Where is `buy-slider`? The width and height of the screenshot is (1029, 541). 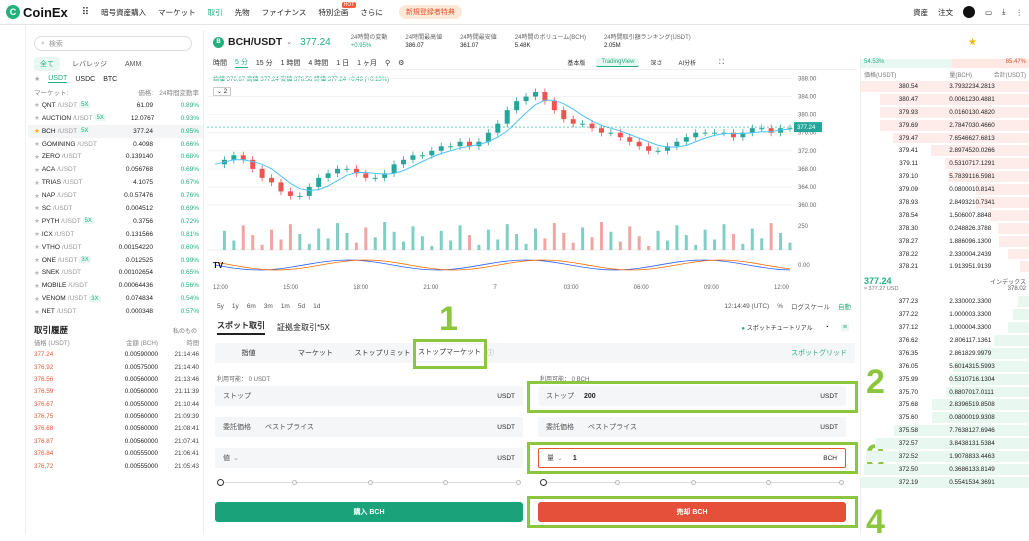
buy-slider is located at coordinates (369, 483).